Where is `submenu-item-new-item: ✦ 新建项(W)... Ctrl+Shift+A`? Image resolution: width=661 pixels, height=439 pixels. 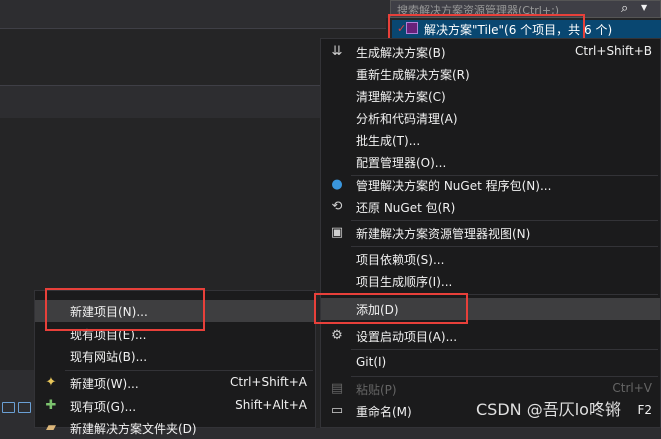
submenu-item-new-item: ✦ 新建项(W)... Ctrl+Shift+A is located at coordinates (175, 383).